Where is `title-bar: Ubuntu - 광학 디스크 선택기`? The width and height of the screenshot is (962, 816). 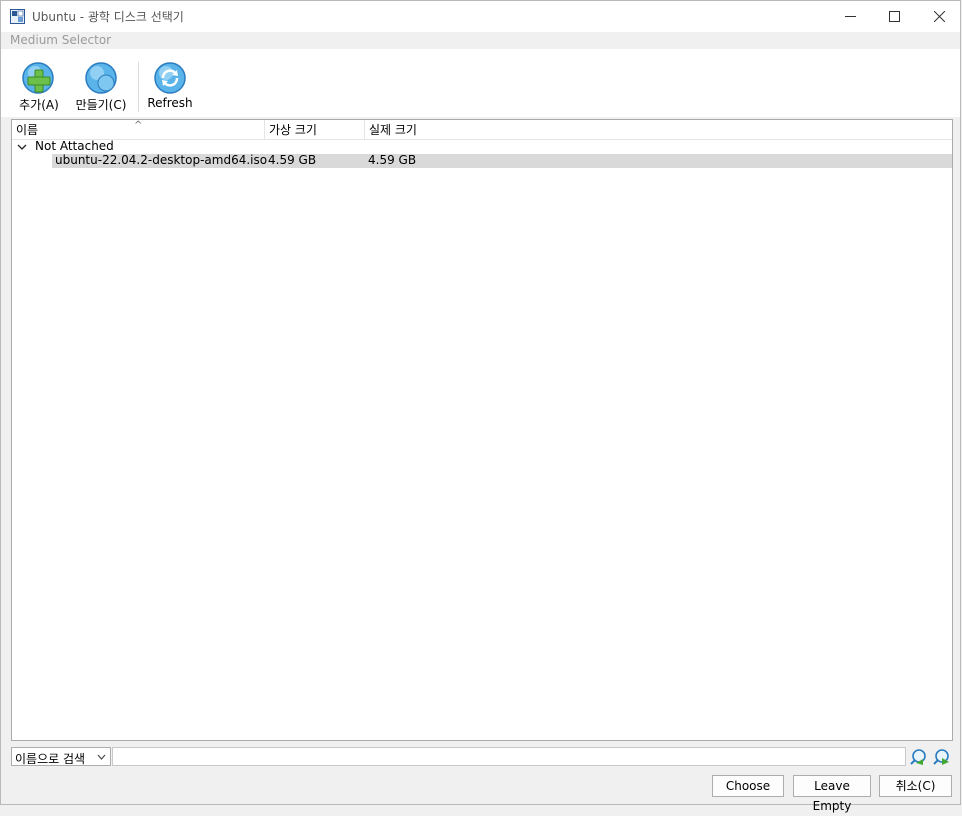 title-bar: Ubuntu - 광학 디스크 선택기 is located at coordinates (480, 16).